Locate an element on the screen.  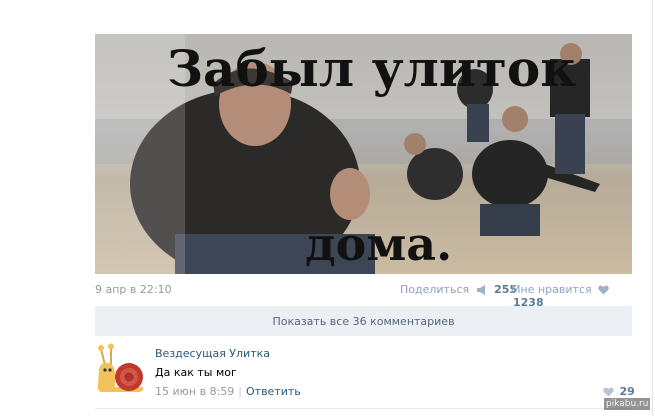
comment-meta: 15 июн в 8:59 | Ответить is located at coordinates (228, 391).